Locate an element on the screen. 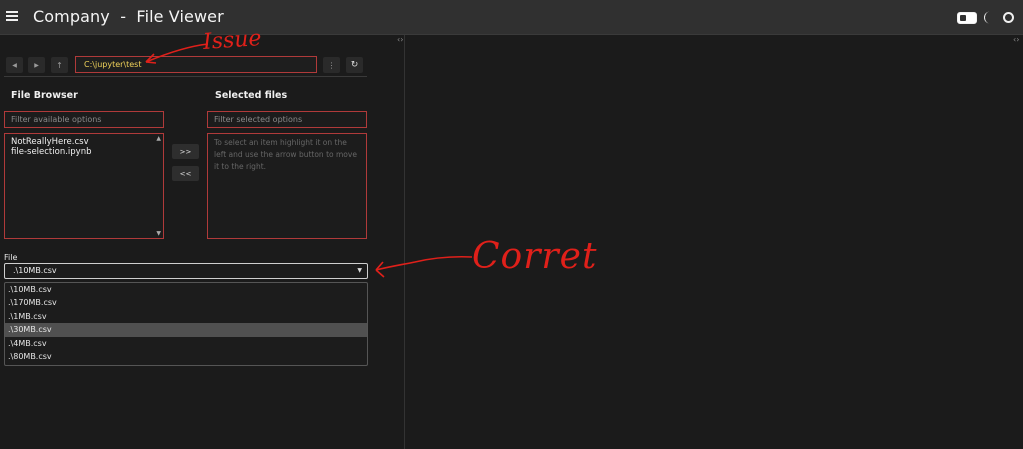 The width and height of the screenshot is (1023, 449). back-button: ◀ is located at coordinates (14, 65).